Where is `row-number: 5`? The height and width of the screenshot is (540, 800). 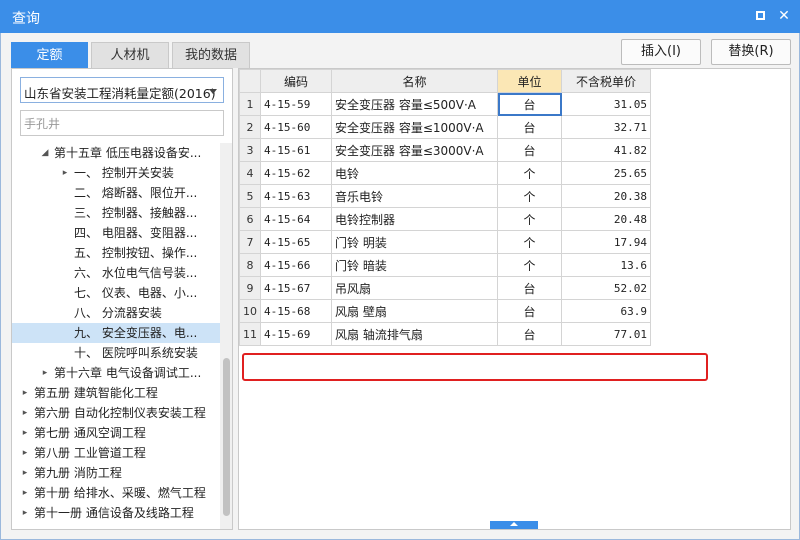 row-number: 5 is located at coordinates (250, 196).